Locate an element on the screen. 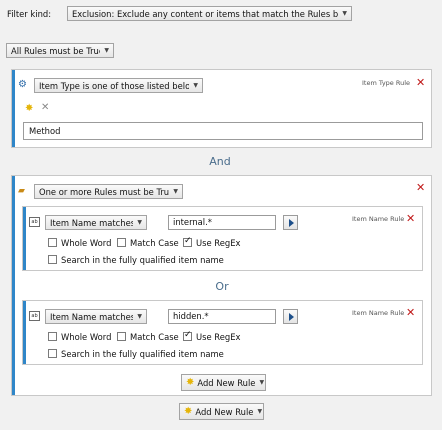  add-rule-in-group-button: ✸ Add New Rule ▼ is located at coordinates (223, 382).